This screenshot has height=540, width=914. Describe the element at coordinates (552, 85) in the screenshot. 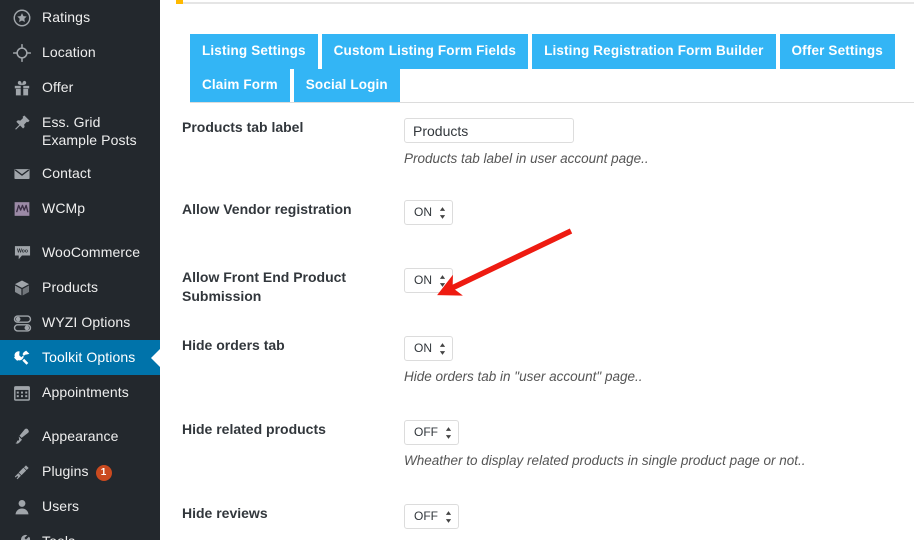

I see `tab-row-2: Claim Form Social Login` at that location.